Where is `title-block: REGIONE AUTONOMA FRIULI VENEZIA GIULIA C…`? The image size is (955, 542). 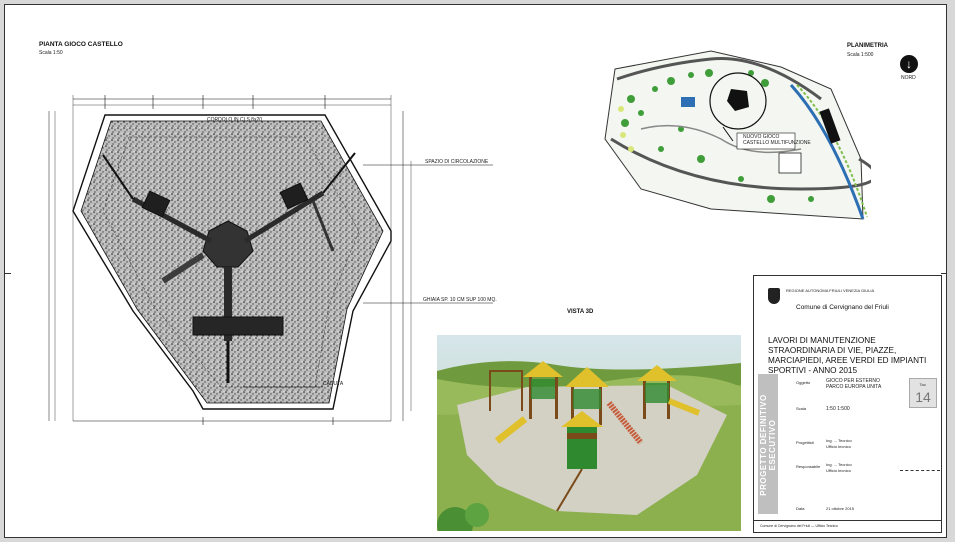 title-block: REGIONE AUTONOMA FRIULI VENEZIA GIULIA C… is located at coordinates (847, 404).